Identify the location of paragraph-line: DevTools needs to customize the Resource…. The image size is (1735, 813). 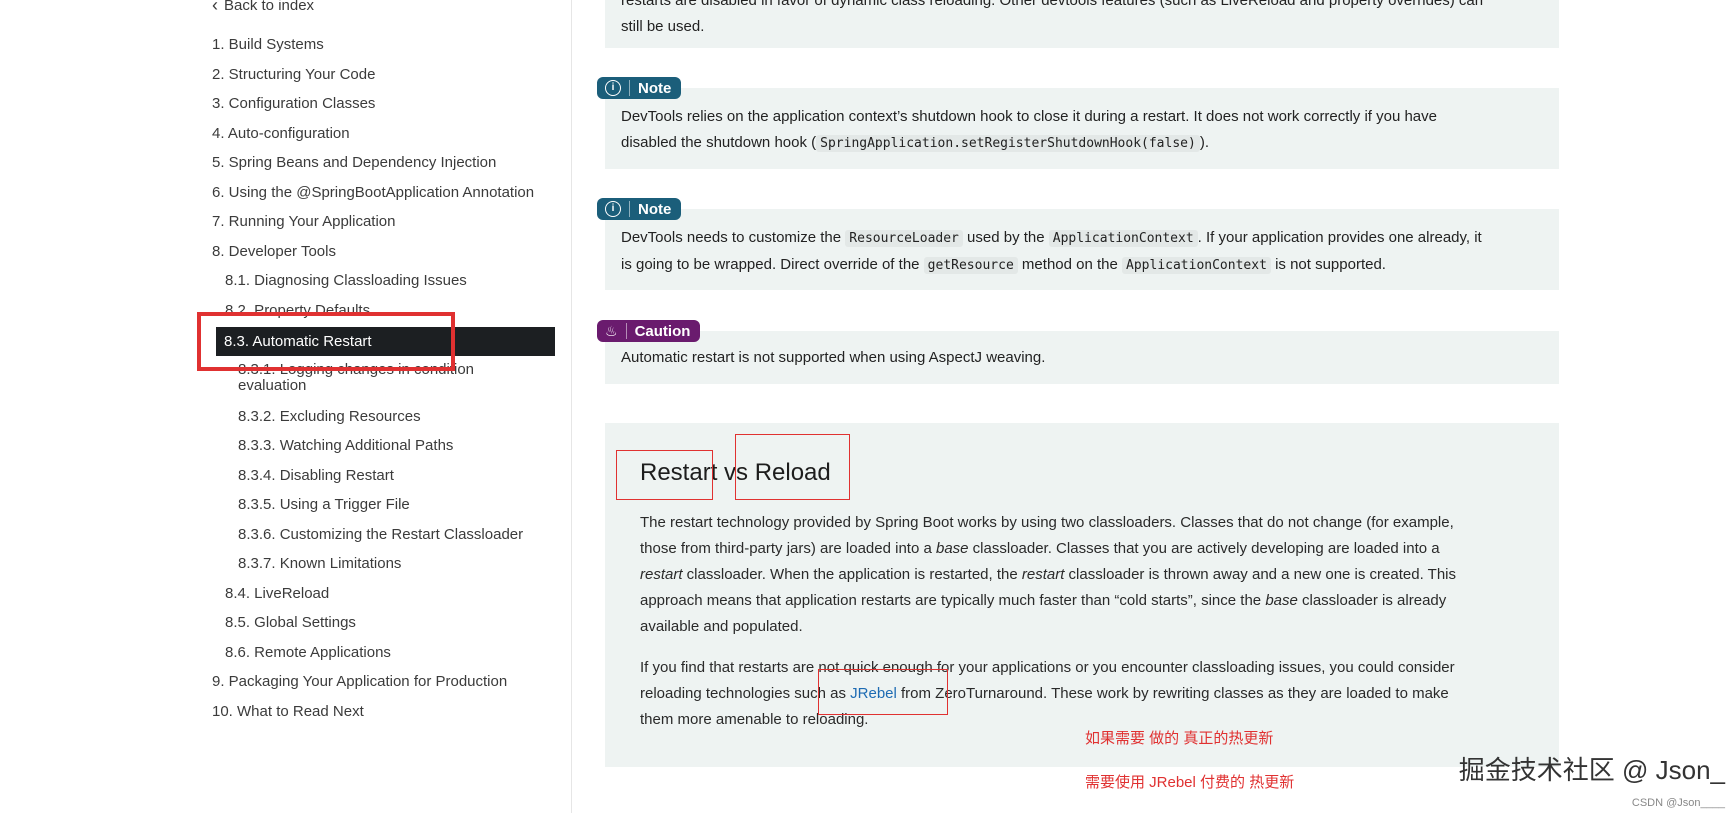
(1051, 238).